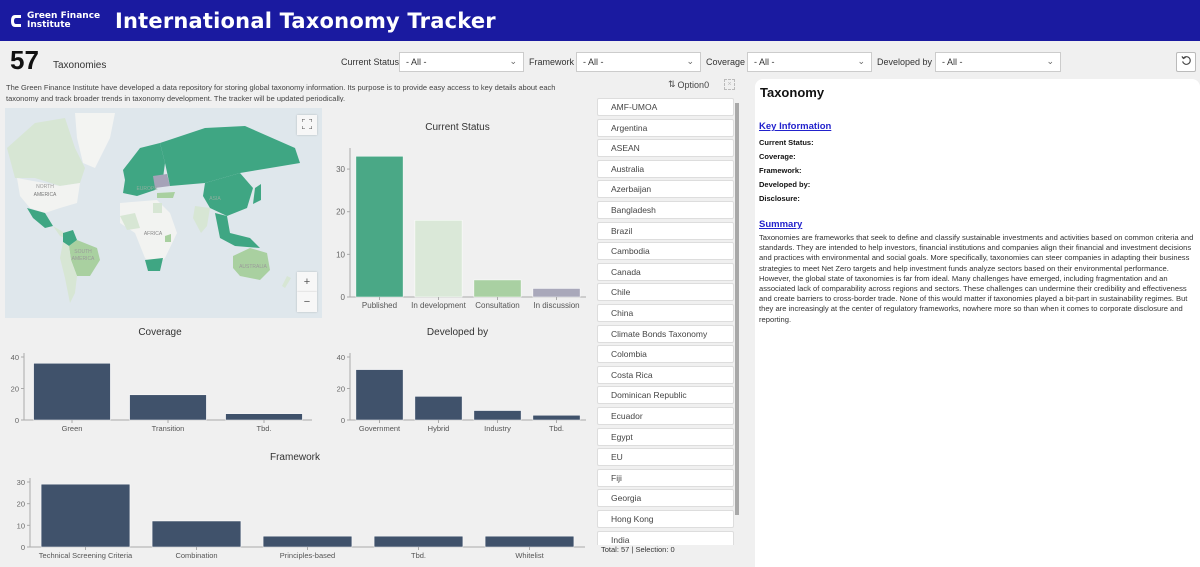 The width and height of the screenshot is (1200, 567). I want to click on summary-link: Summary, so click(780, 224).